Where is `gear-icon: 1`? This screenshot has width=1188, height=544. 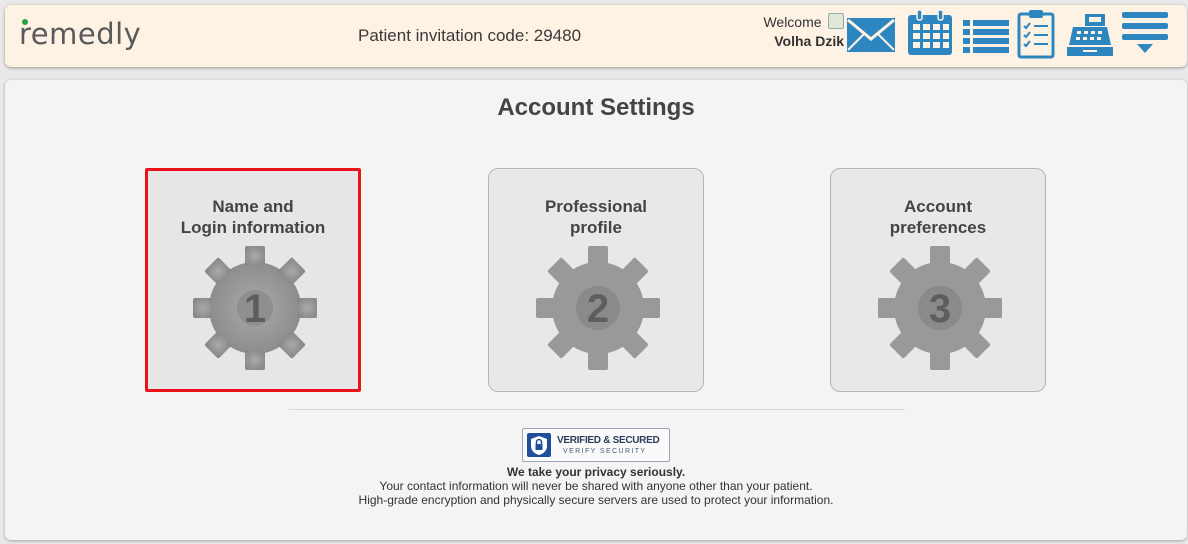
gear-icon: 1 is located at coordinates (255, 310).